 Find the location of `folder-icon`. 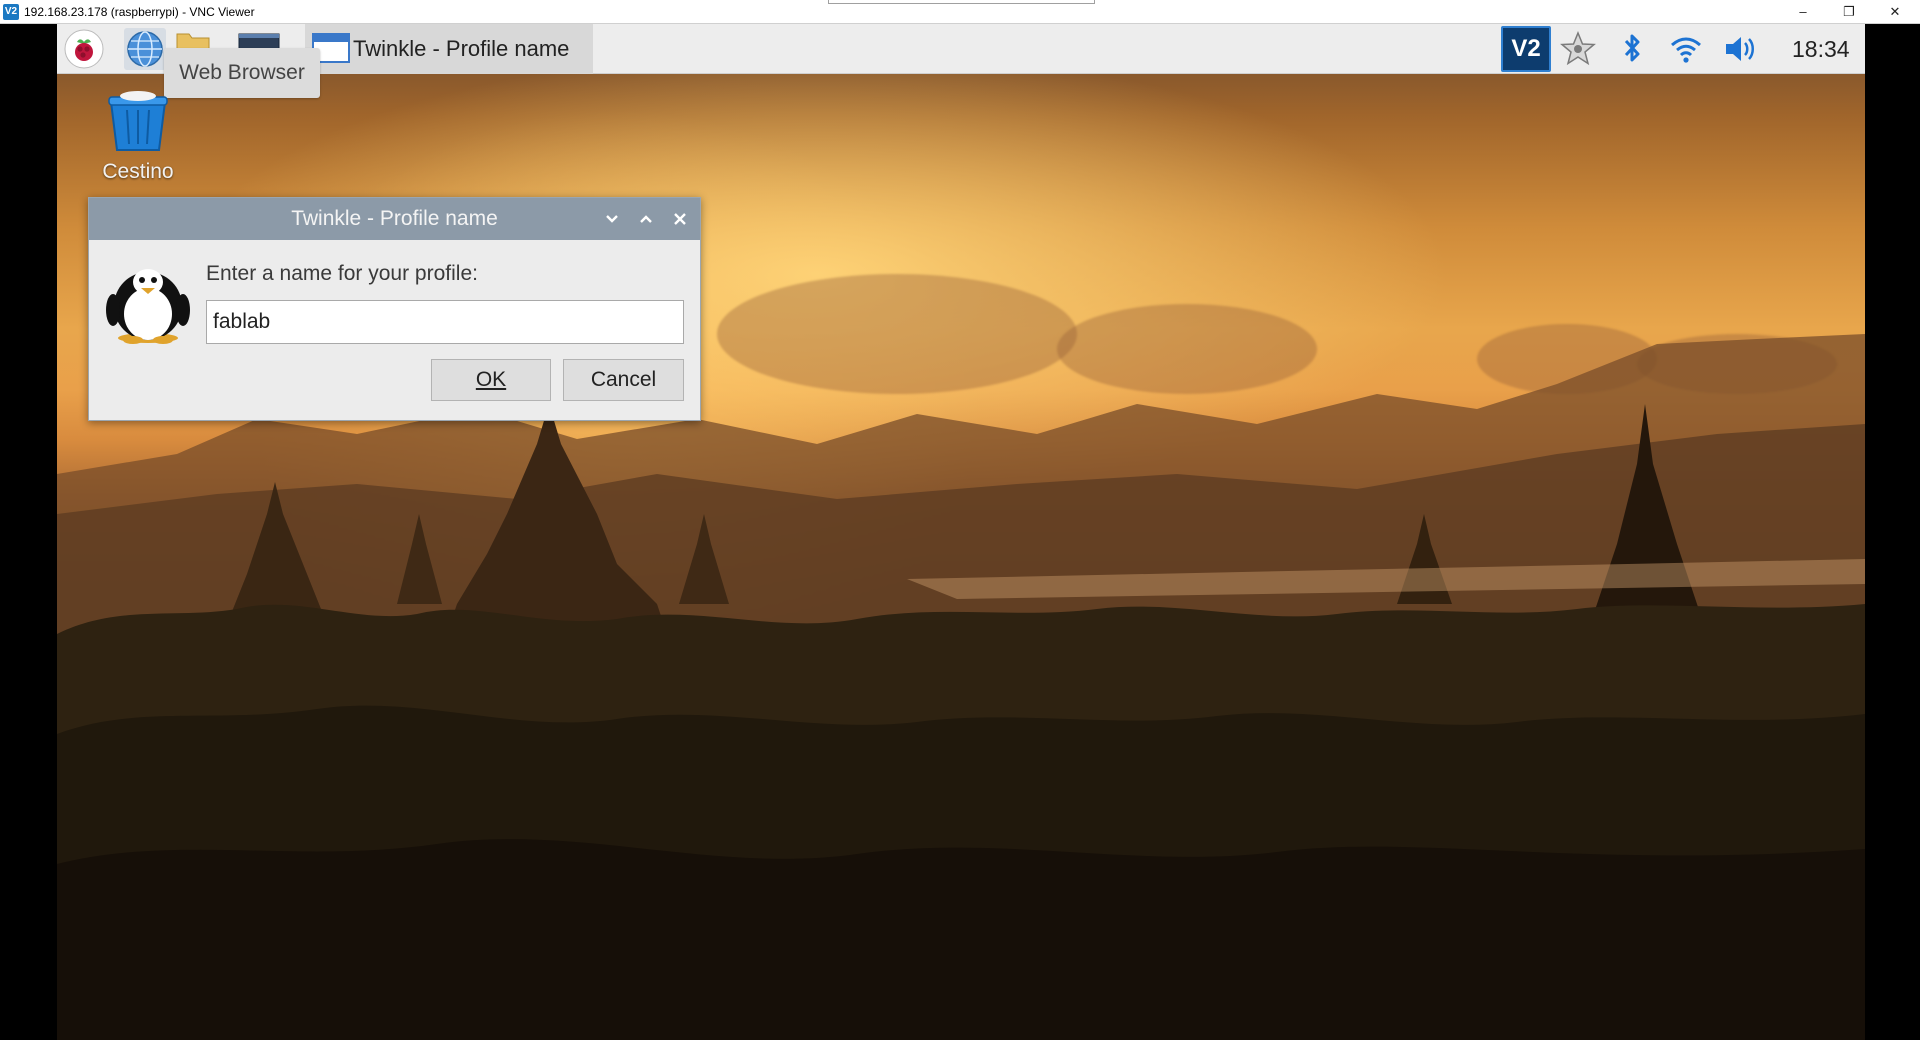

folder-icon is located at coordinates (193, 40).